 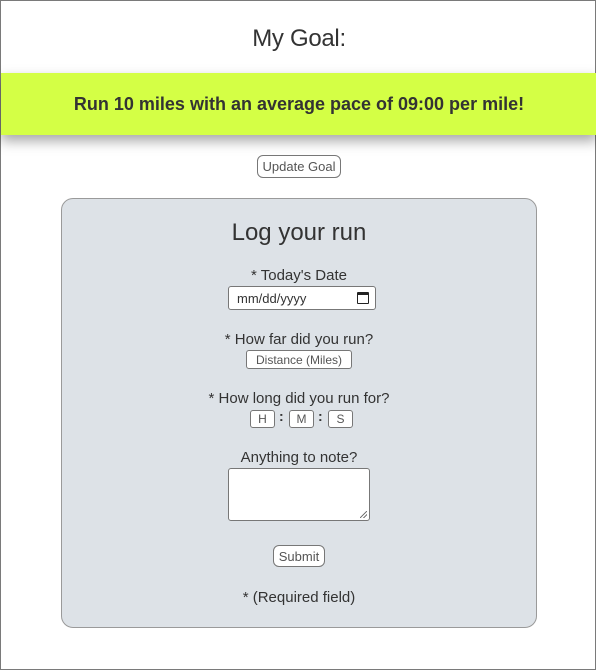 What do you see at coordinates (272, 298) in the screenshot?
I see `date-placeholder: mm/dd/yyyy` at bounding box center [272, 298].